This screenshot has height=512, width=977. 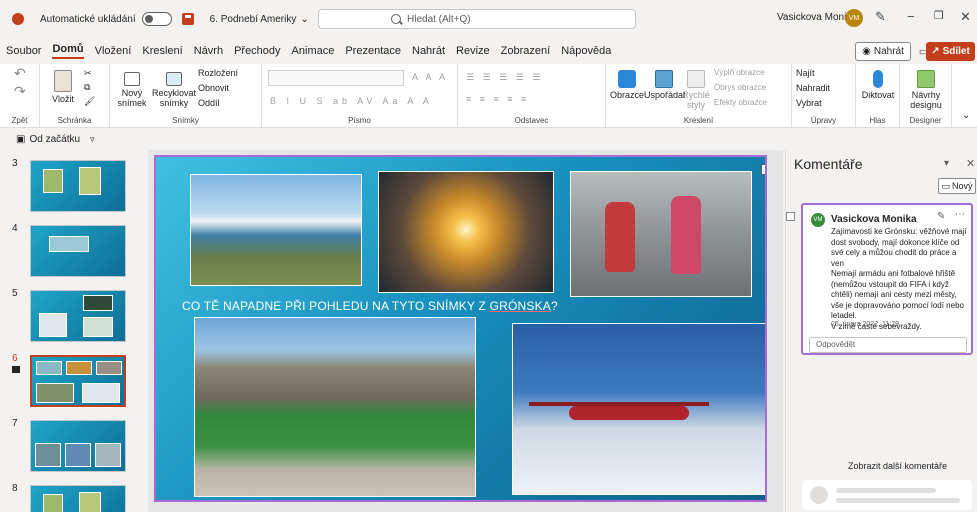 I want to click on chevron-down-icon: ▿, so click(x=92, y=139).